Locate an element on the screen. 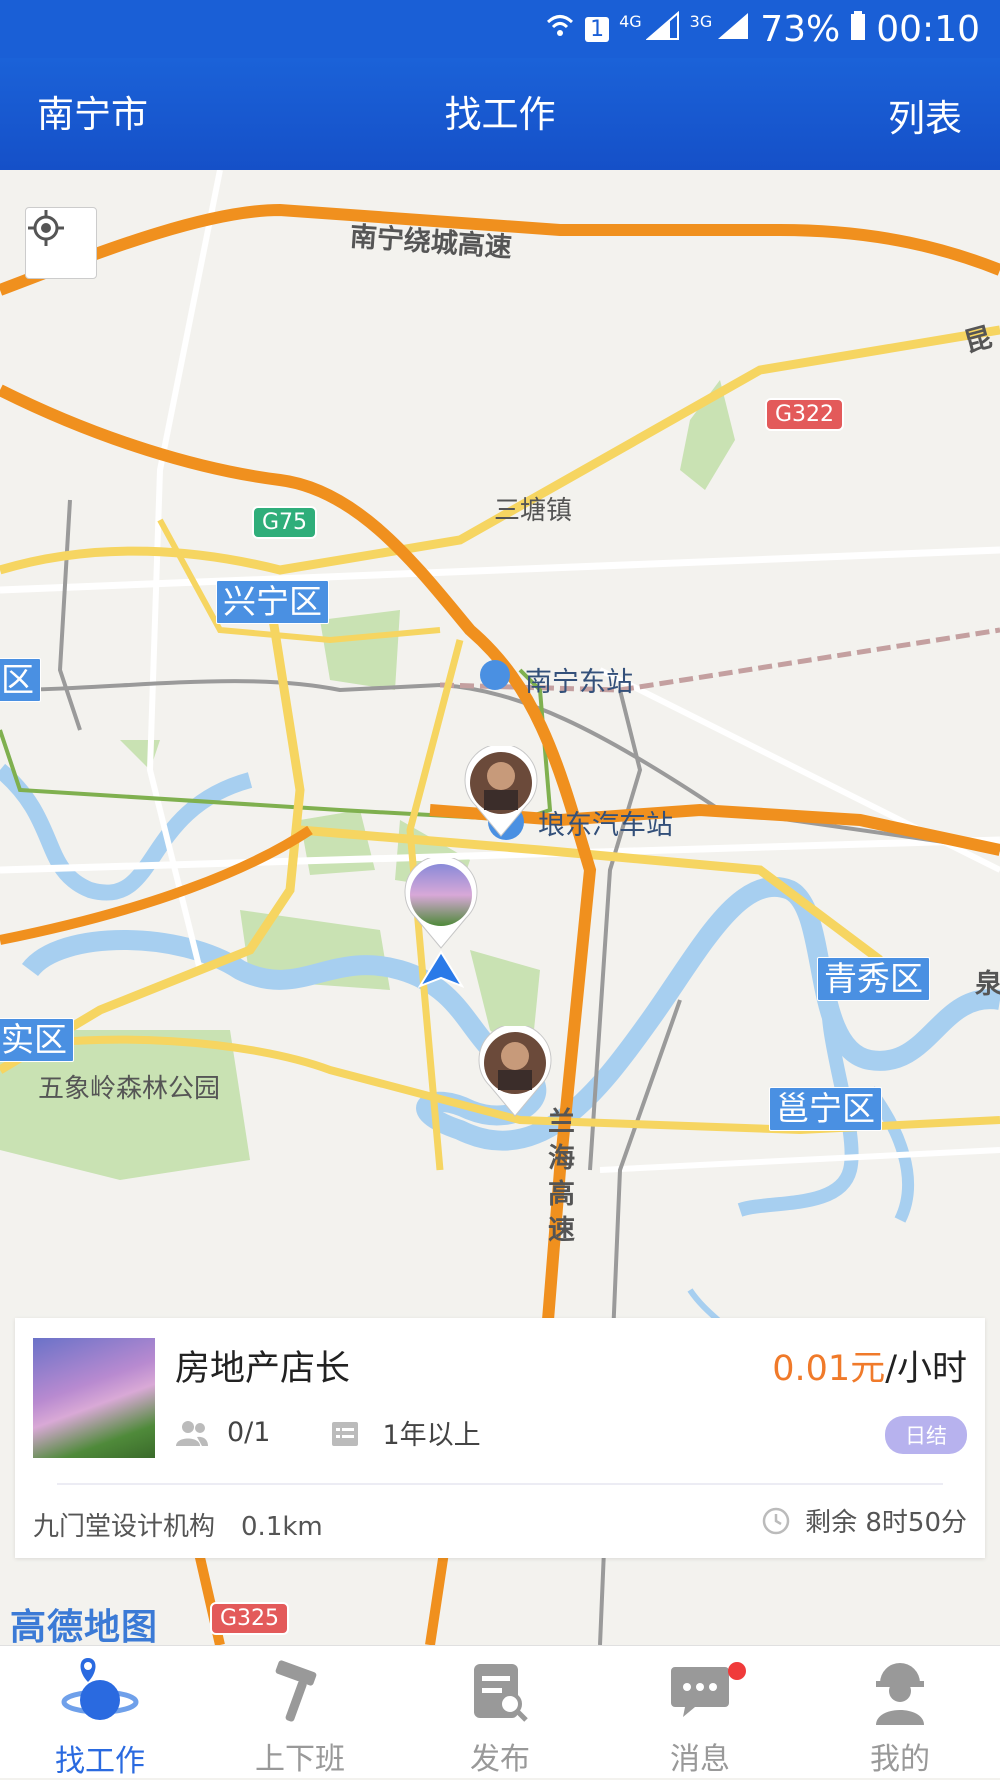 Image resolution: width=1000 pixels, height=1780 pixels. tab-publish: 发布 is located at coordinates (500, 1712).